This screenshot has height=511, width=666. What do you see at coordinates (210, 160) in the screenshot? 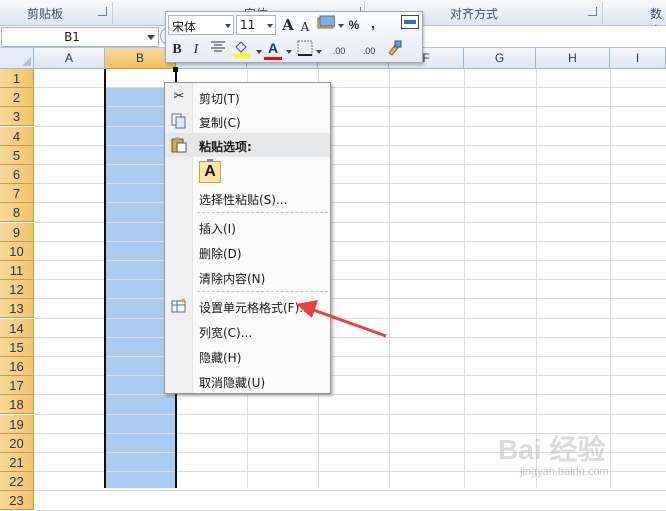
I see `clipboard-clip-icon` at bounding box center [210, 160].